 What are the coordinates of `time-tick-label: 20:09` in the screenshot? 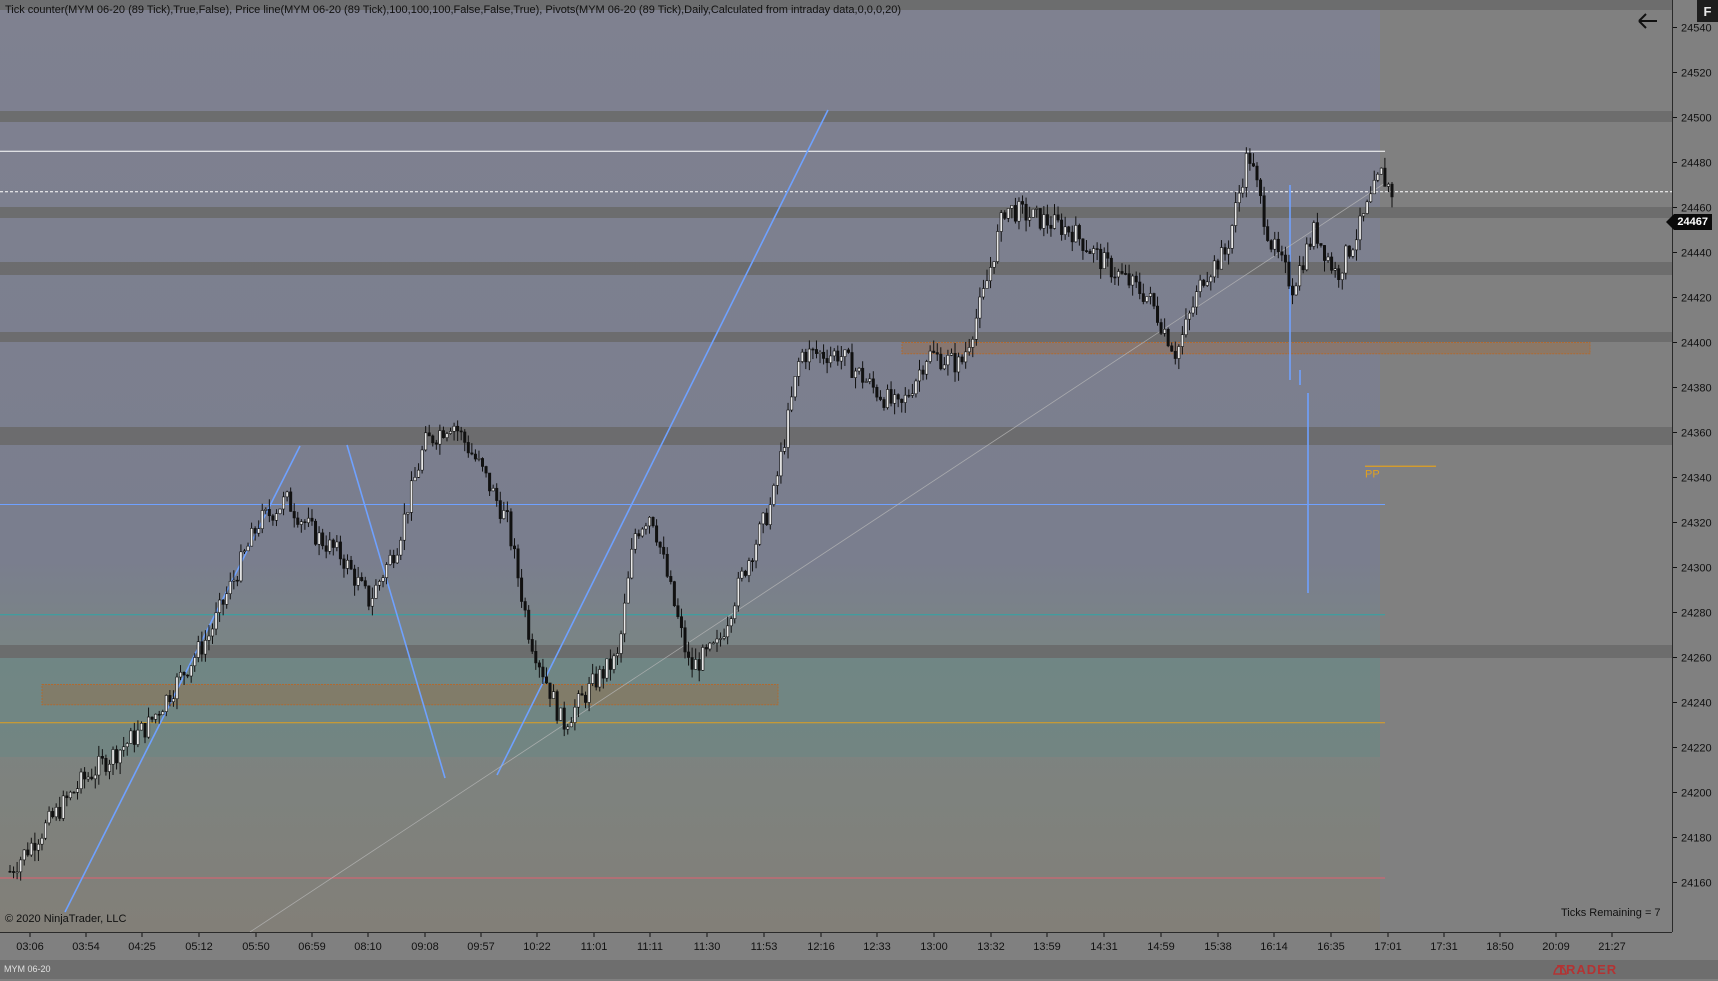 It's located at (1556, 947).